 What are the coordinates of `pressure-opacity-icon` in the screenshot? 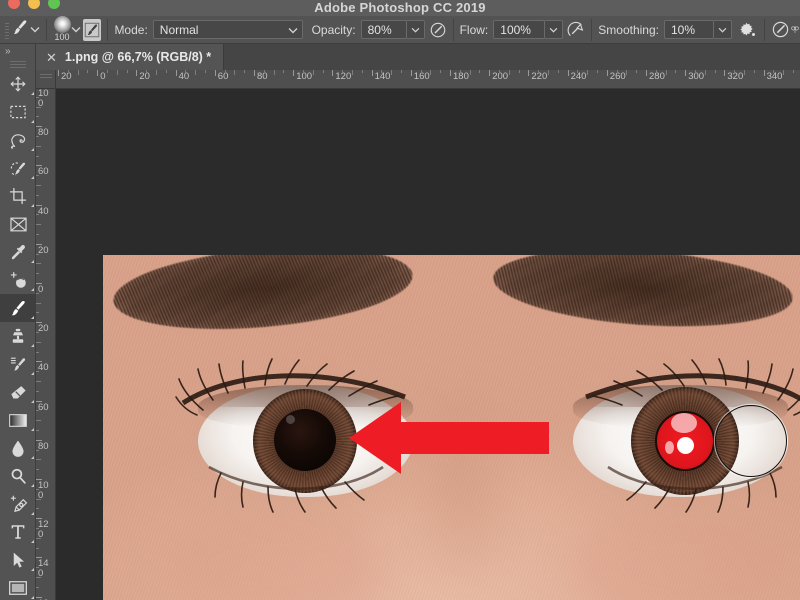 It's located at (438, 30).